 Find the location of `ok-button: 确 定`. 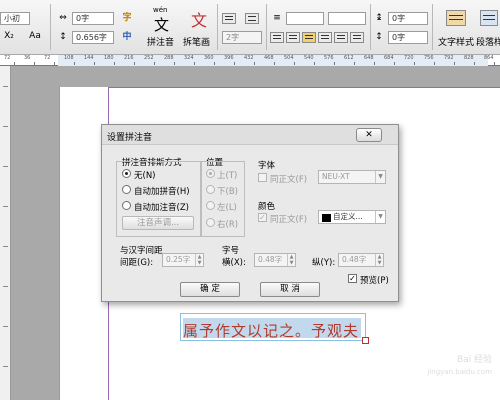

ok-button: 确 定 is located at coordinates (210, 289).